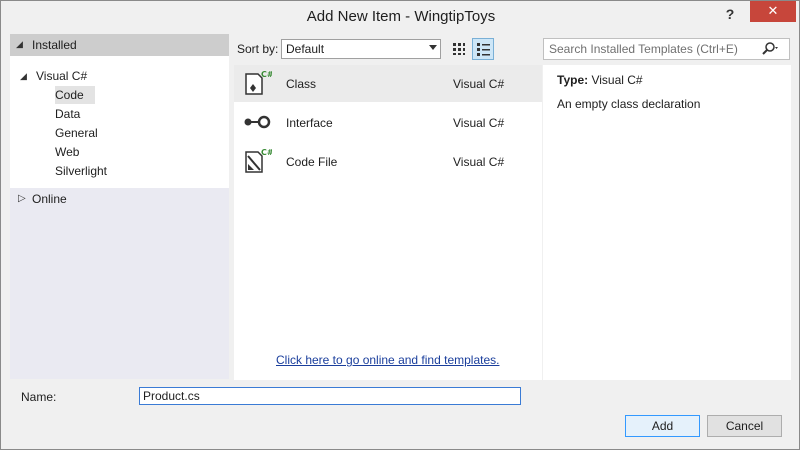 The image size is (800, 450). I want to click on template-name: Interface, so click(309, 123).